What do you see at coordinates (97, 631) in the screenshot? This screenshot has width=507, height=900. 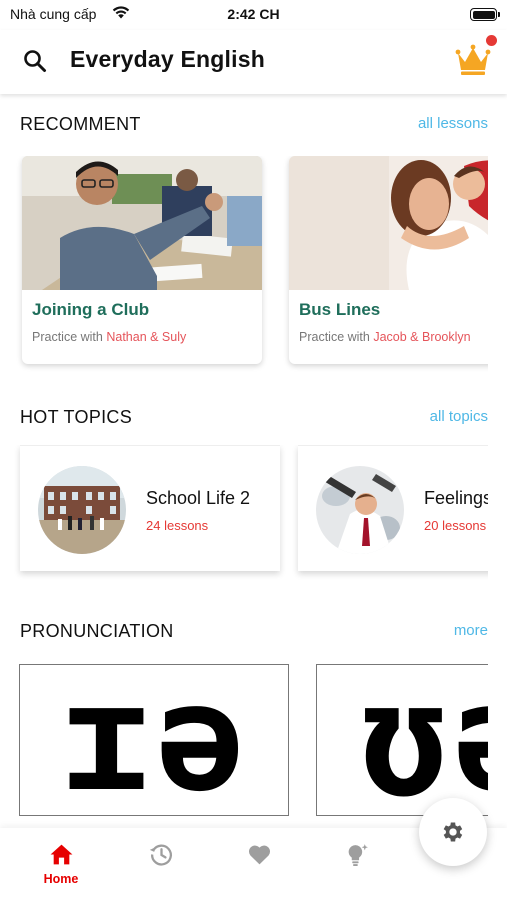 I see `section-title-pronunciation: PRONUNCIATION` at bounding box center [97, 631].